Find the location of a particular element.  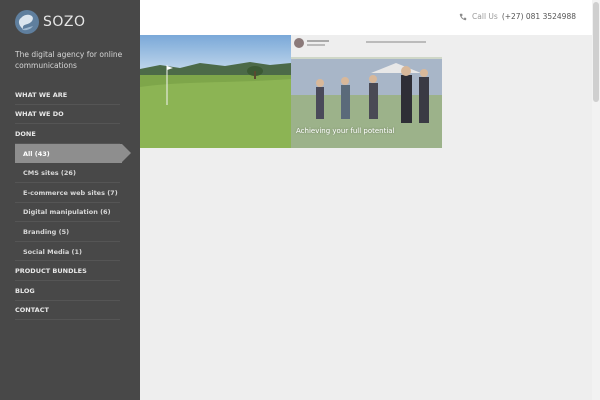

brand-name: SOZO is located at coordinates (64, 22).